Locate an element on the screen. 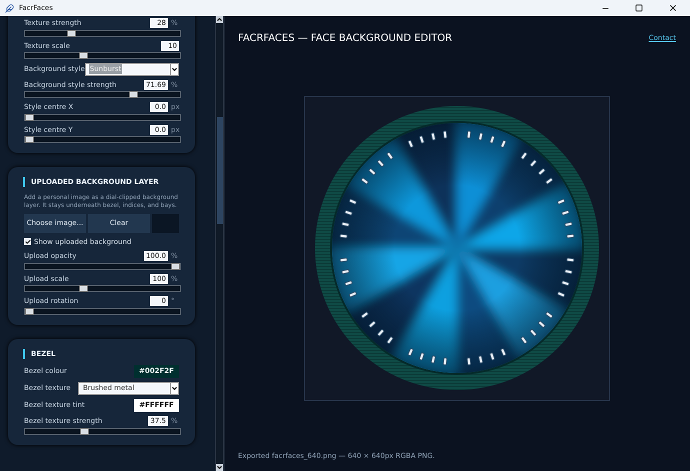  scroll-thumb is located at coordinates (219, 170).